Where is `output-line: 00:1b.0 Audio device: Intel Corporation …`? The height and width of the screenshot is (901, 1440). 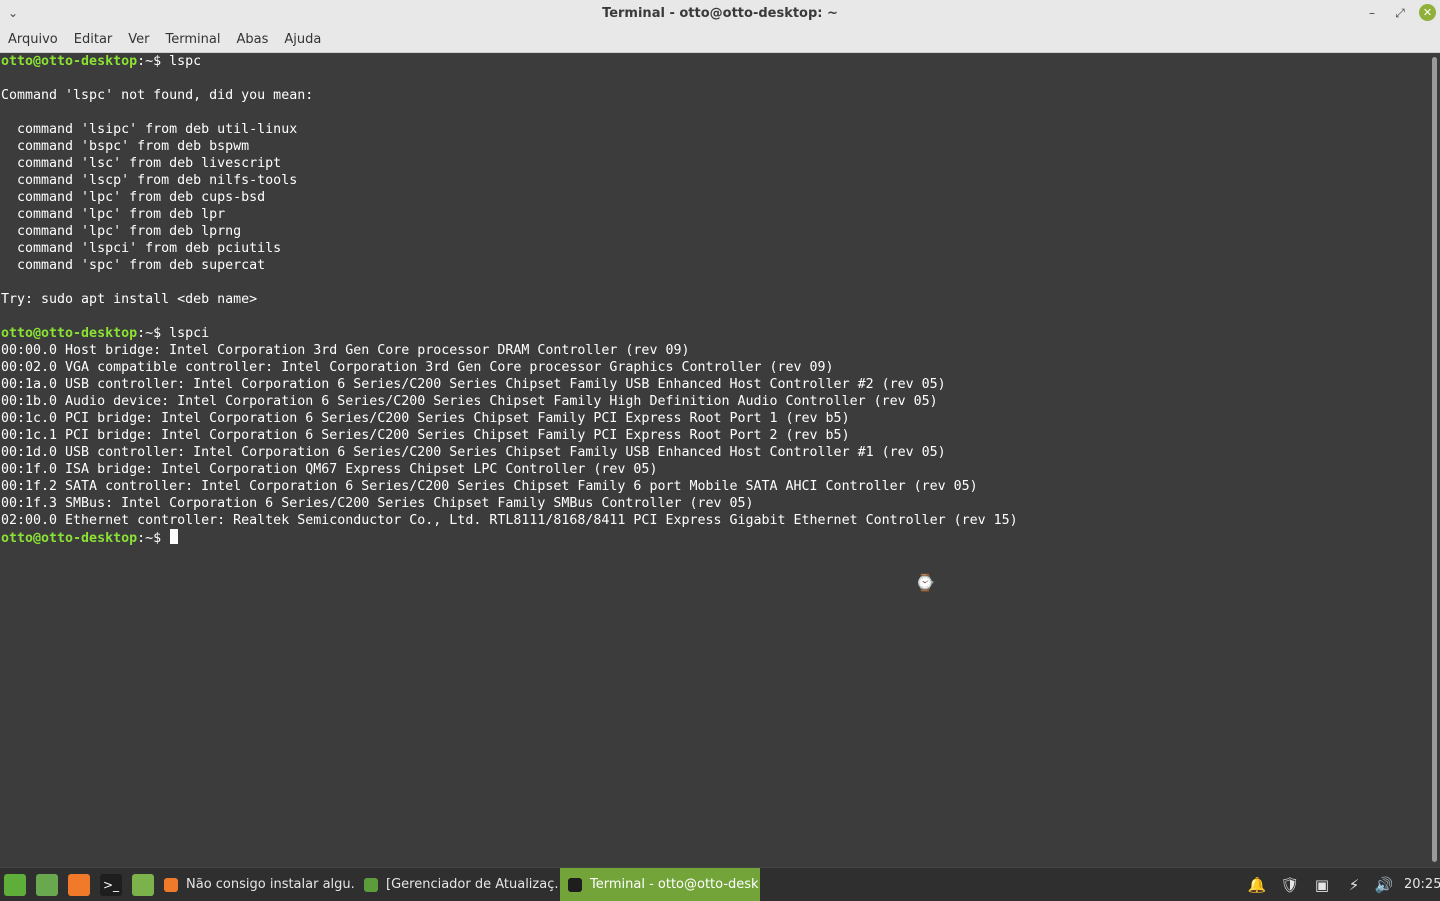
output-line: 00:1b.0 Audio device: Intel Corporation … is located at coordinates (469, 401).